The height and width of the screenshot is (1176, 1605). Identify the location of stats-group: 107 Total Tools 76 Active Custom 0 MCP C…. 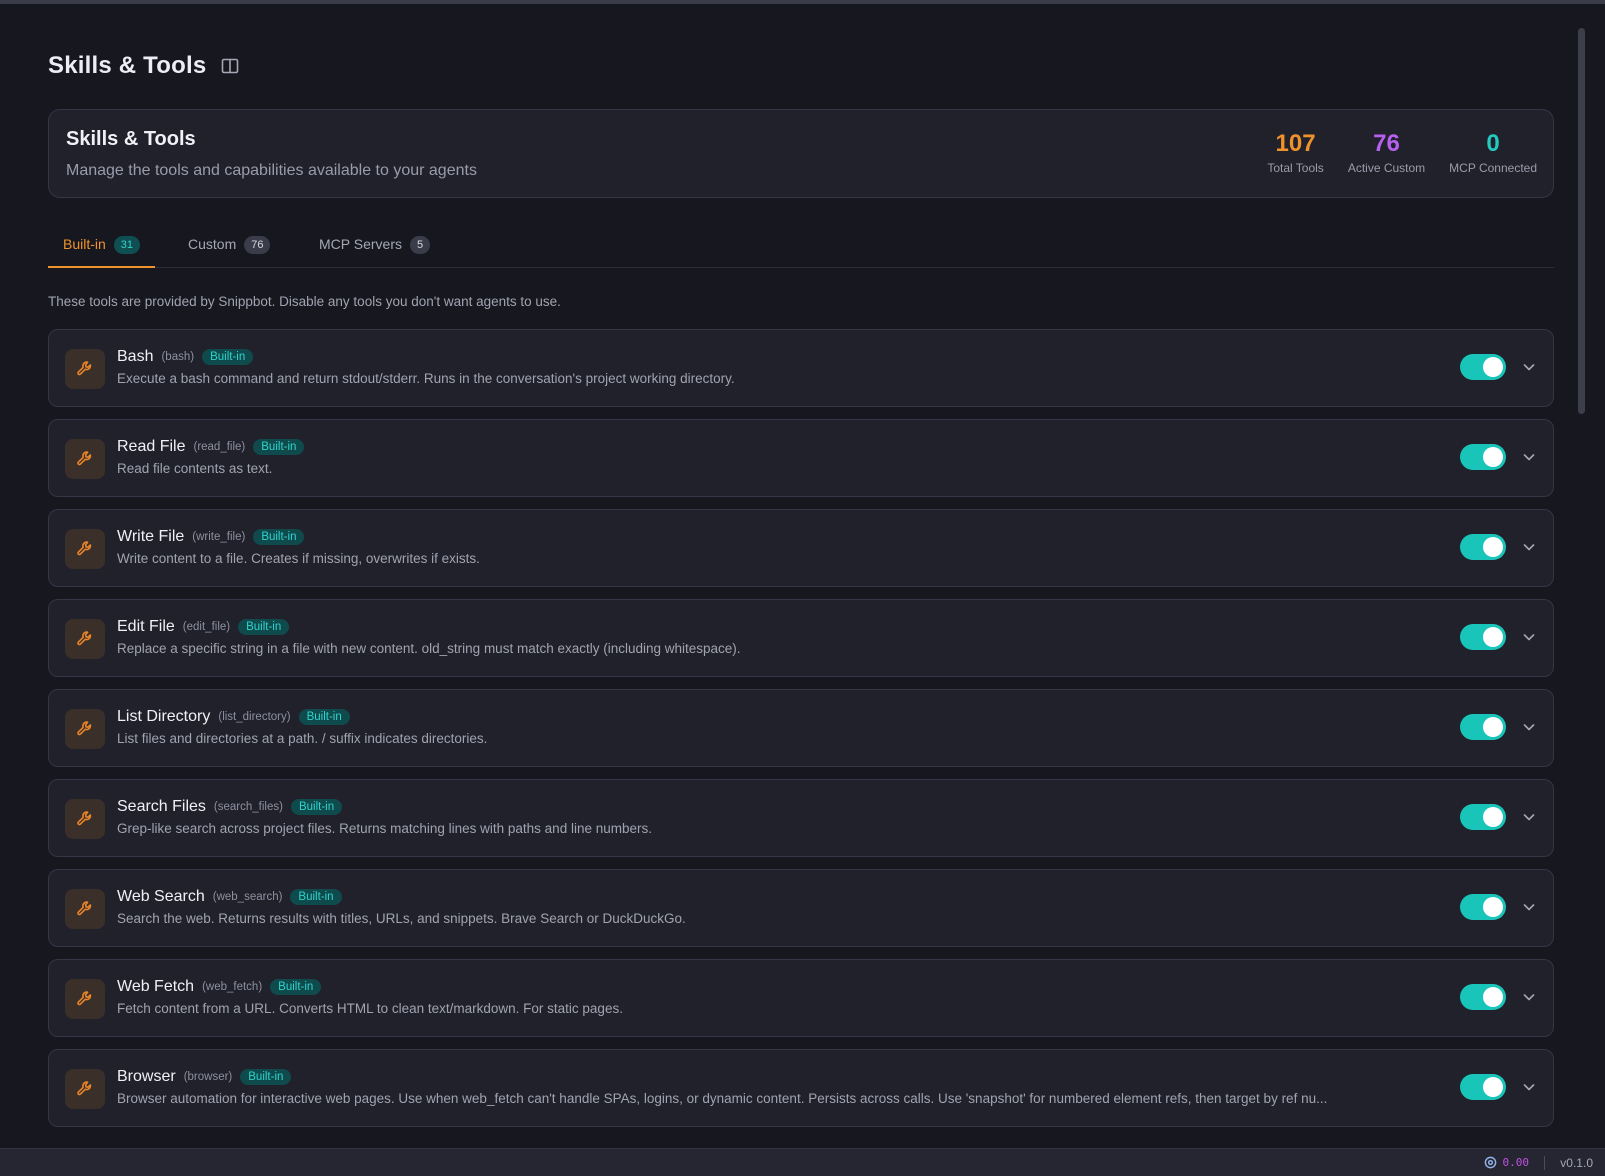
(1402, 152).